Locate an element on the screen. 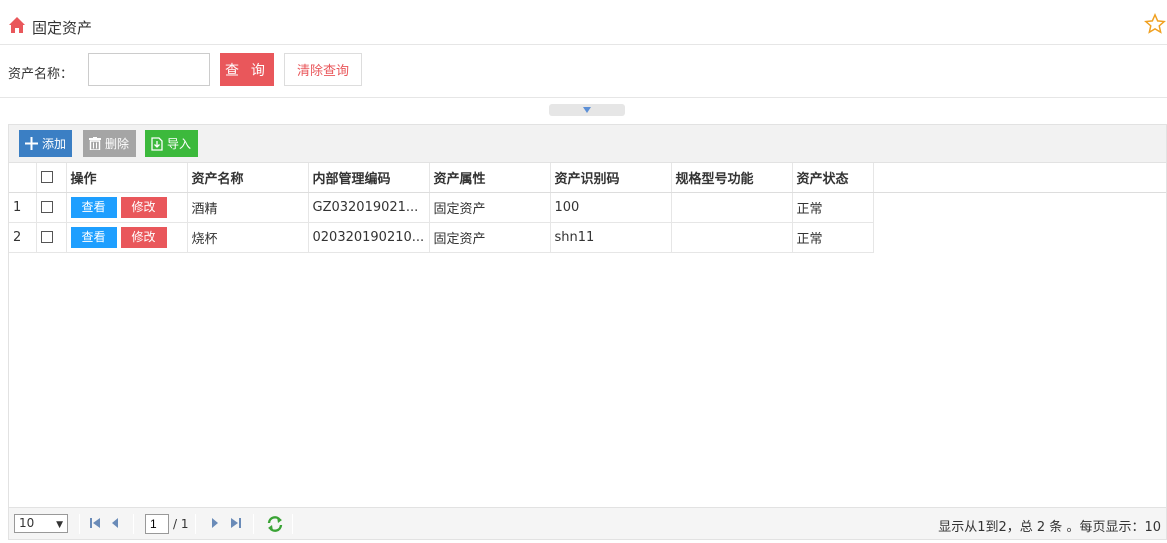  plus-icon is located at coordinates (31, 143).